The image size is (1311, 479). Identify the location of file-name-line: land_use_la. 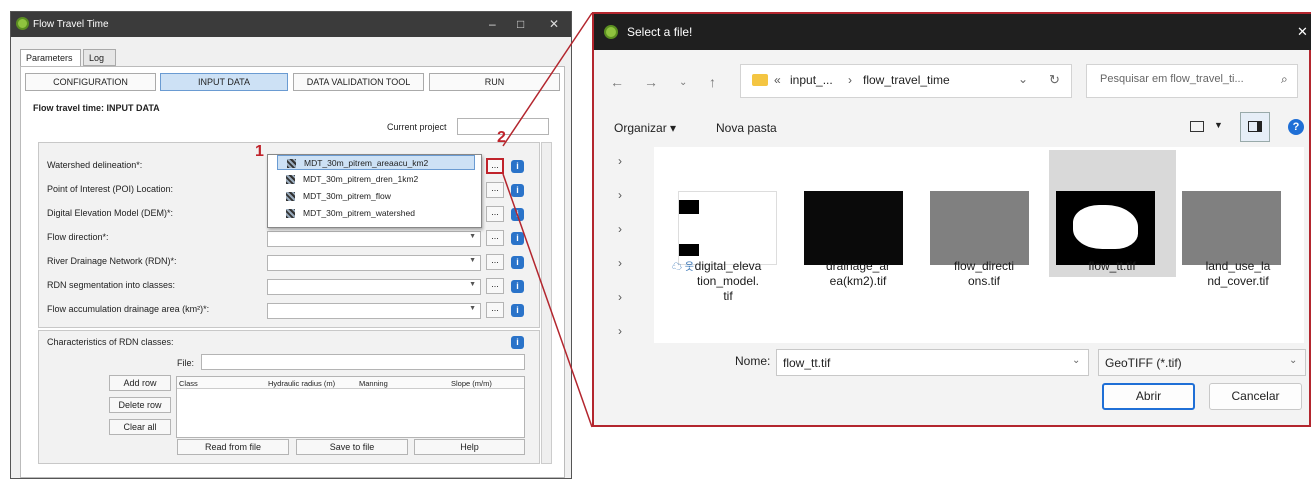
(1238, 266).